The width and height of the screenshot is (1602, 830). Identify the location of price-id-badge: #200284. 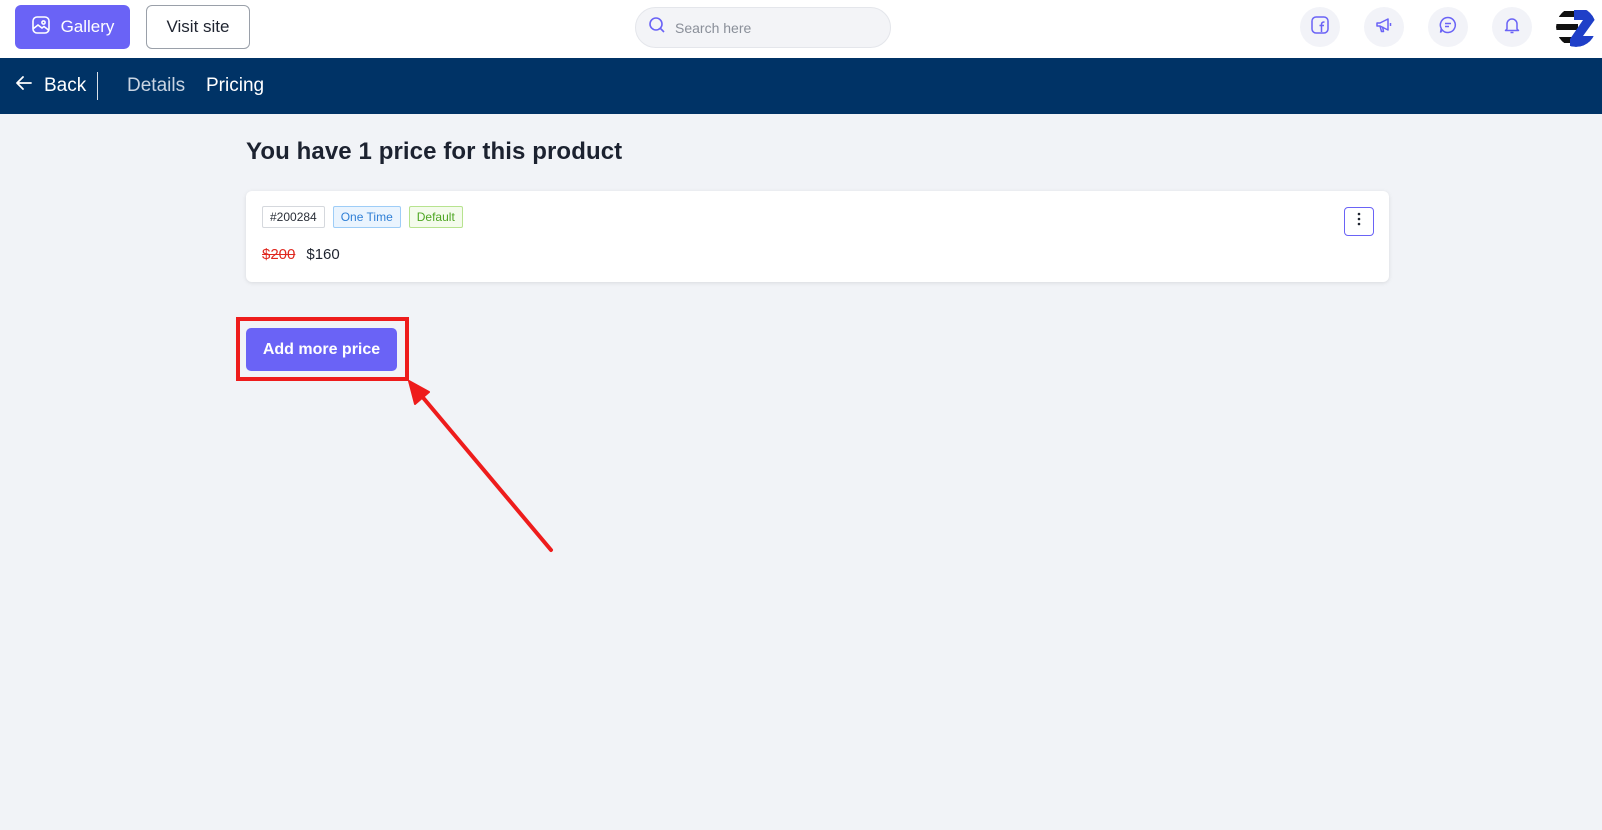
(293, 217).